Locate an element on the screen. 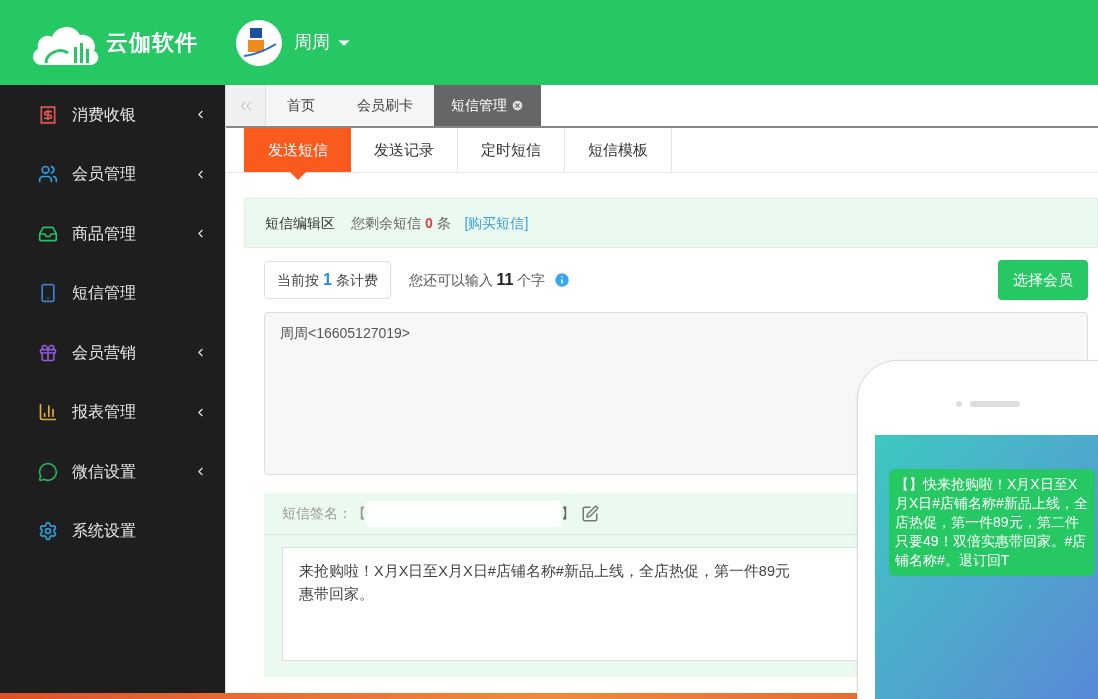 This screenshot has width=1098, height=699. remaining-text: 您剩余短信 0 条 is located at coordinates (401, 223).